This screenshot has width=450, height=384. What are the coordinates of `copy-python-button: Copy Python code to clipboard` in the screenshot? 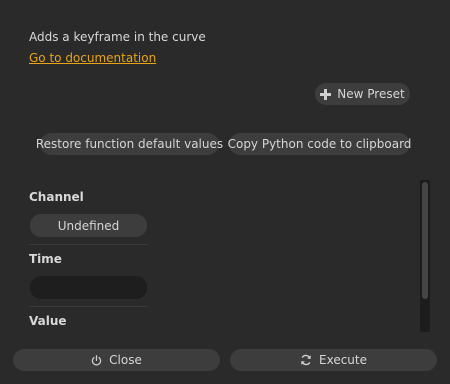 It's located at (319, 144).